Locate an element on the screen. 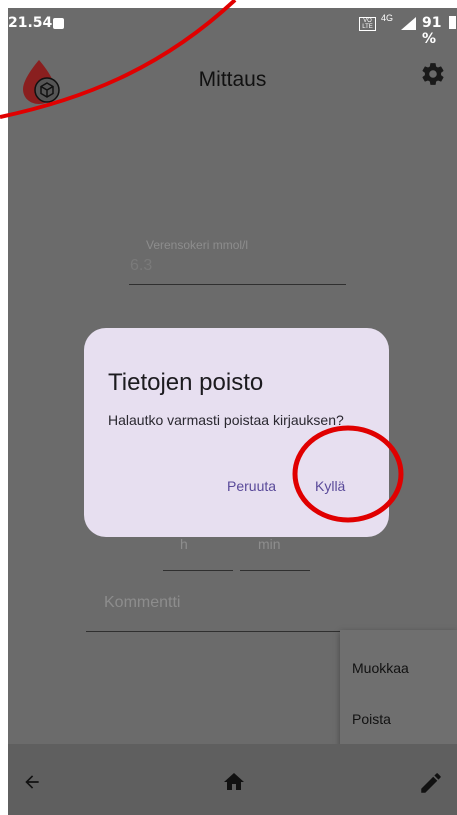  hour-field: h is located at coordinates (184, 544).